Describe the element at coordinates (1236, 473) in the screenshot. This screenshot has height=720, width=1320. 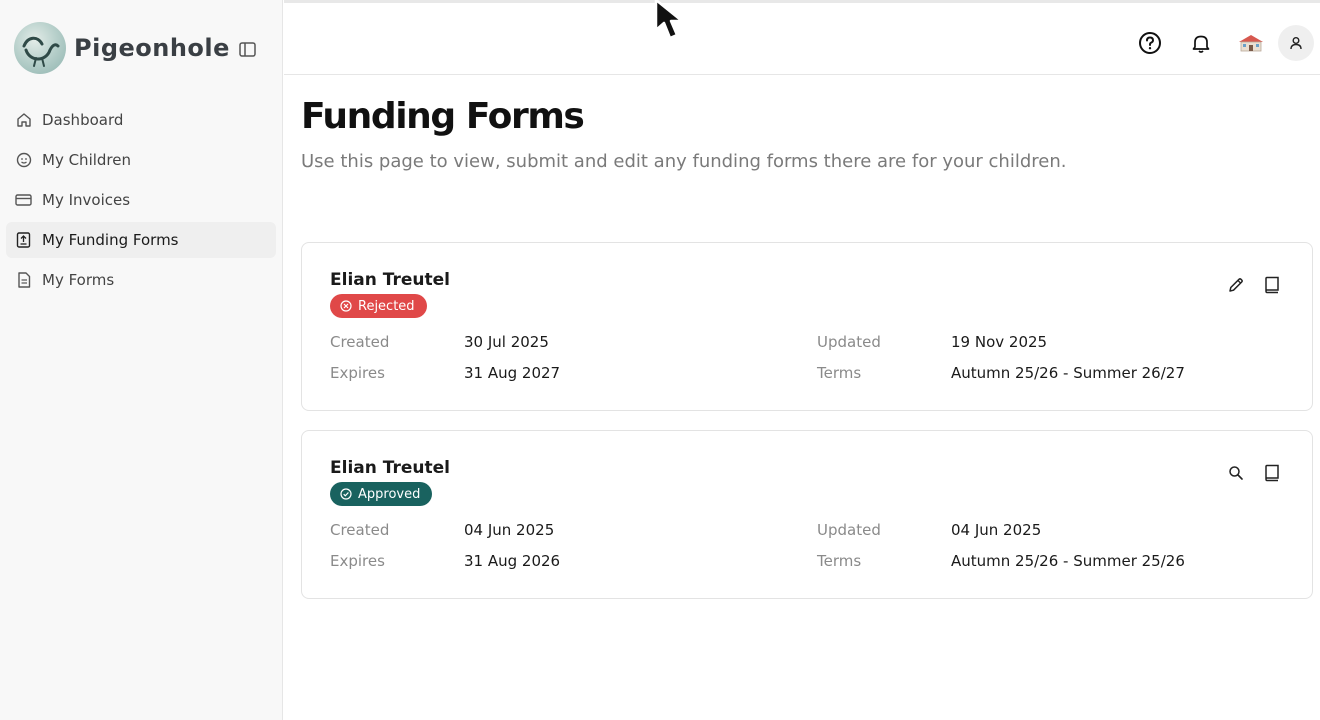
I see `search-icon` at that location.